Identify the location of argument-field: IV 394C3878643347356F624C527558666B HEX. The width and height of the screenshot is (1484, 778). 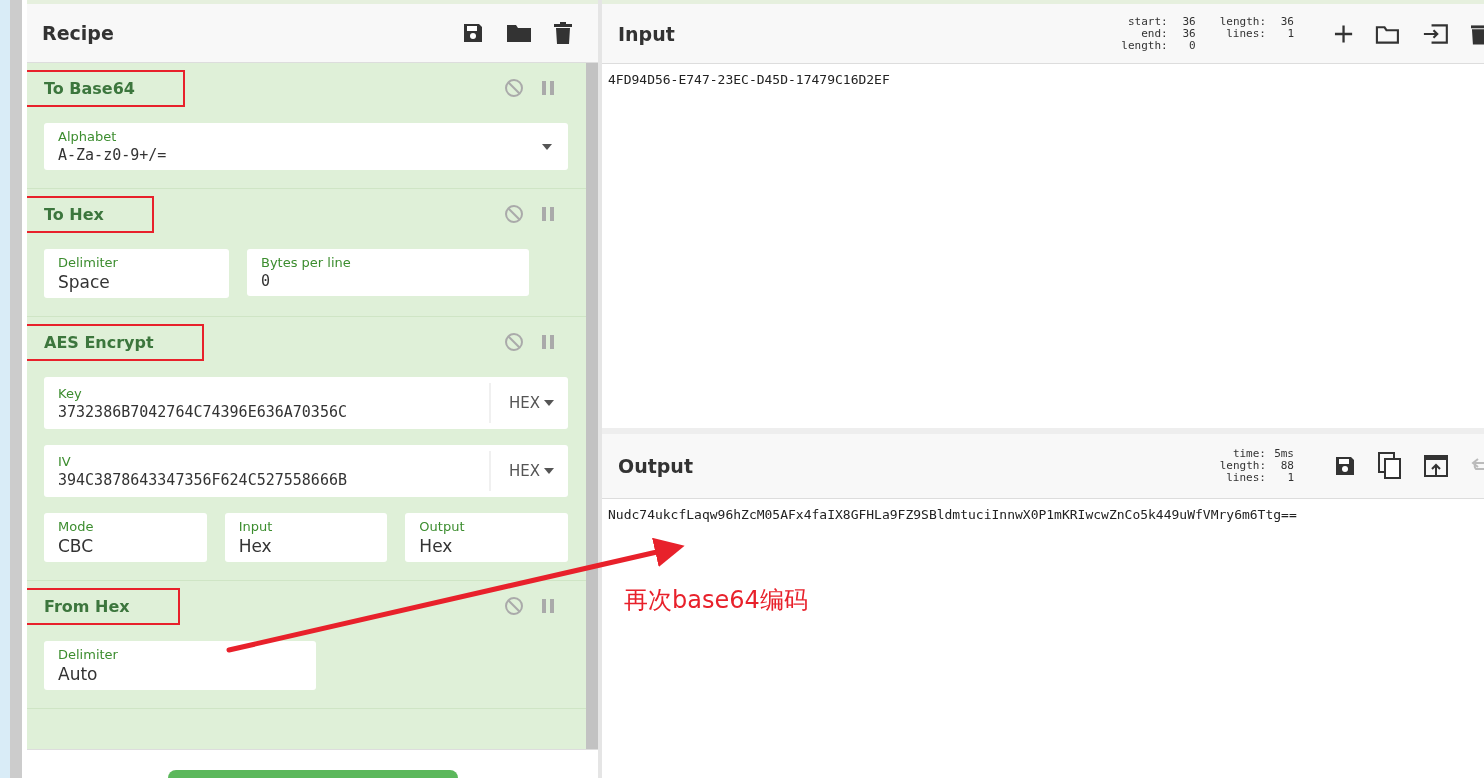
(306, 471).